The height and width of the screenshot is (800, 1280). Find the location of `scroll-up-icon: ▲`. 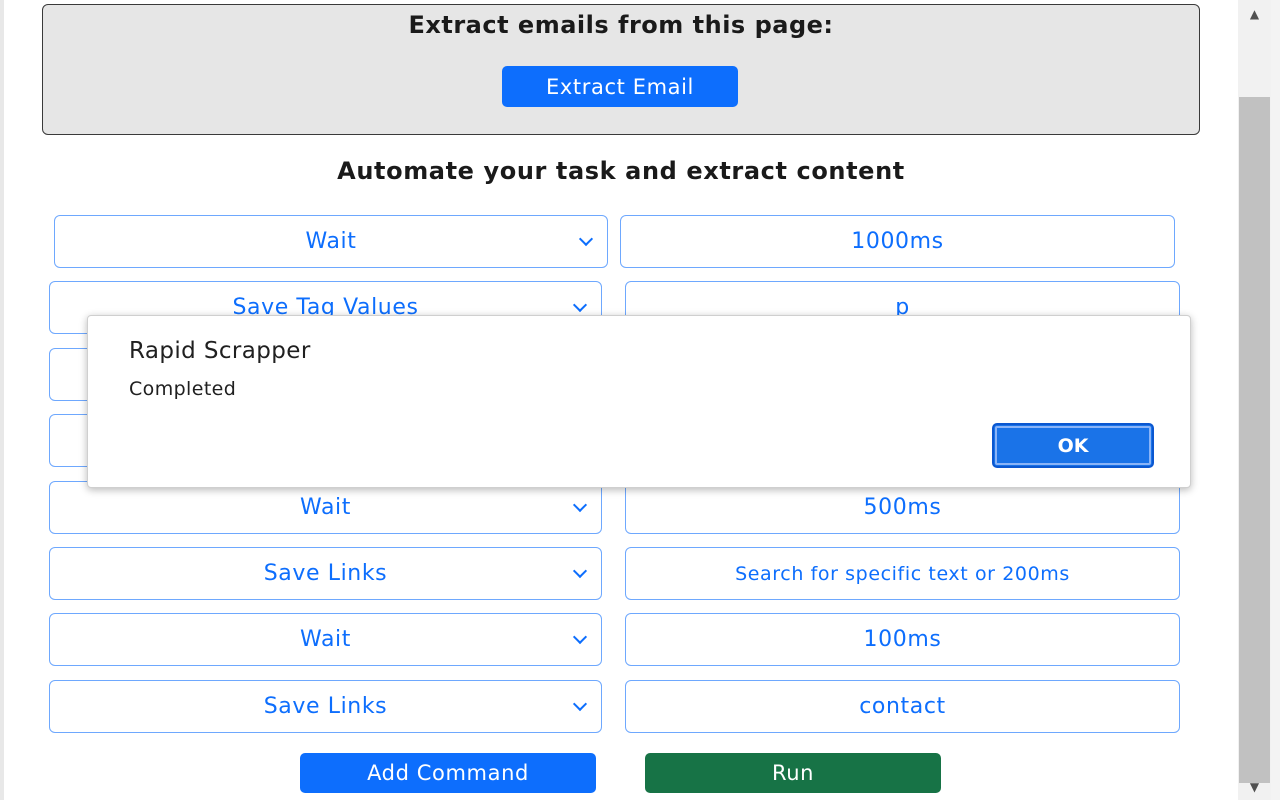

scroll-up-icon: ▲ is located at coordinates (1254, 14).